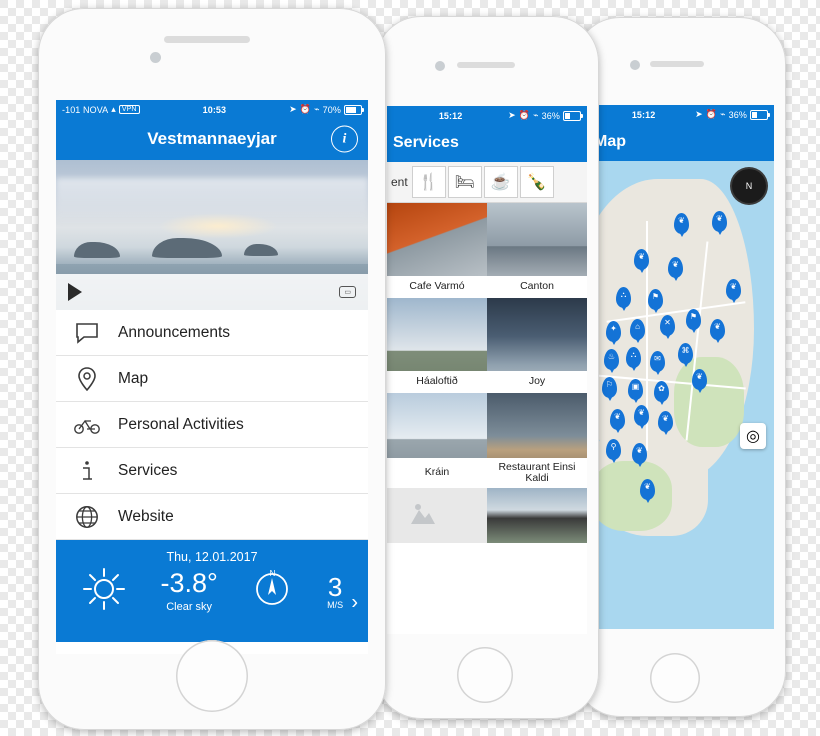 The height and width of the screenshot is (736, 820). Describe the element at coordinates (609, 387) in the screenshot. I see `map-pin: ⚐` at that location.